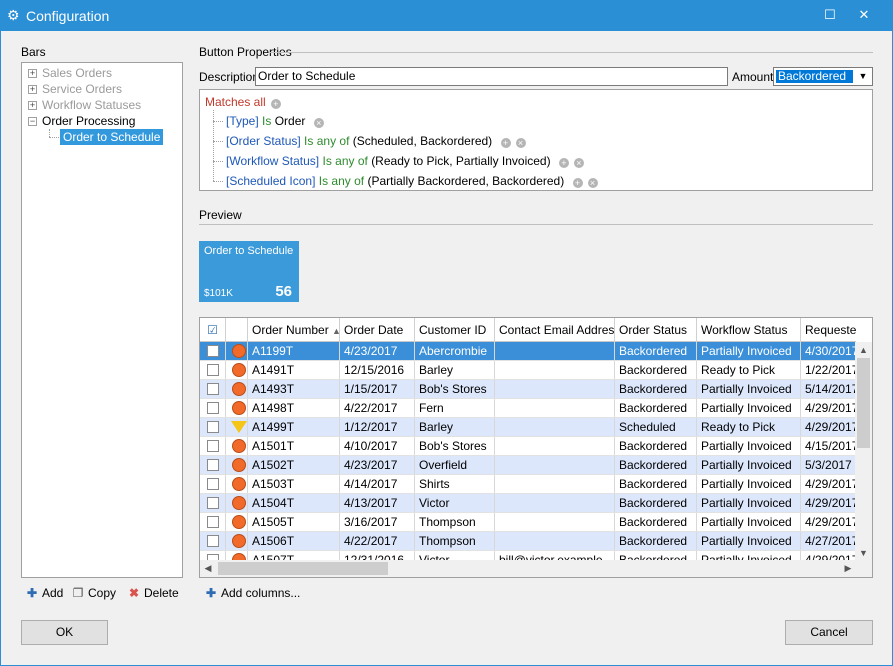 The image size is (893, 666). Describe the element at coordinates (863, 403) in the screenshot. I see `scroll-thumb` at that location.